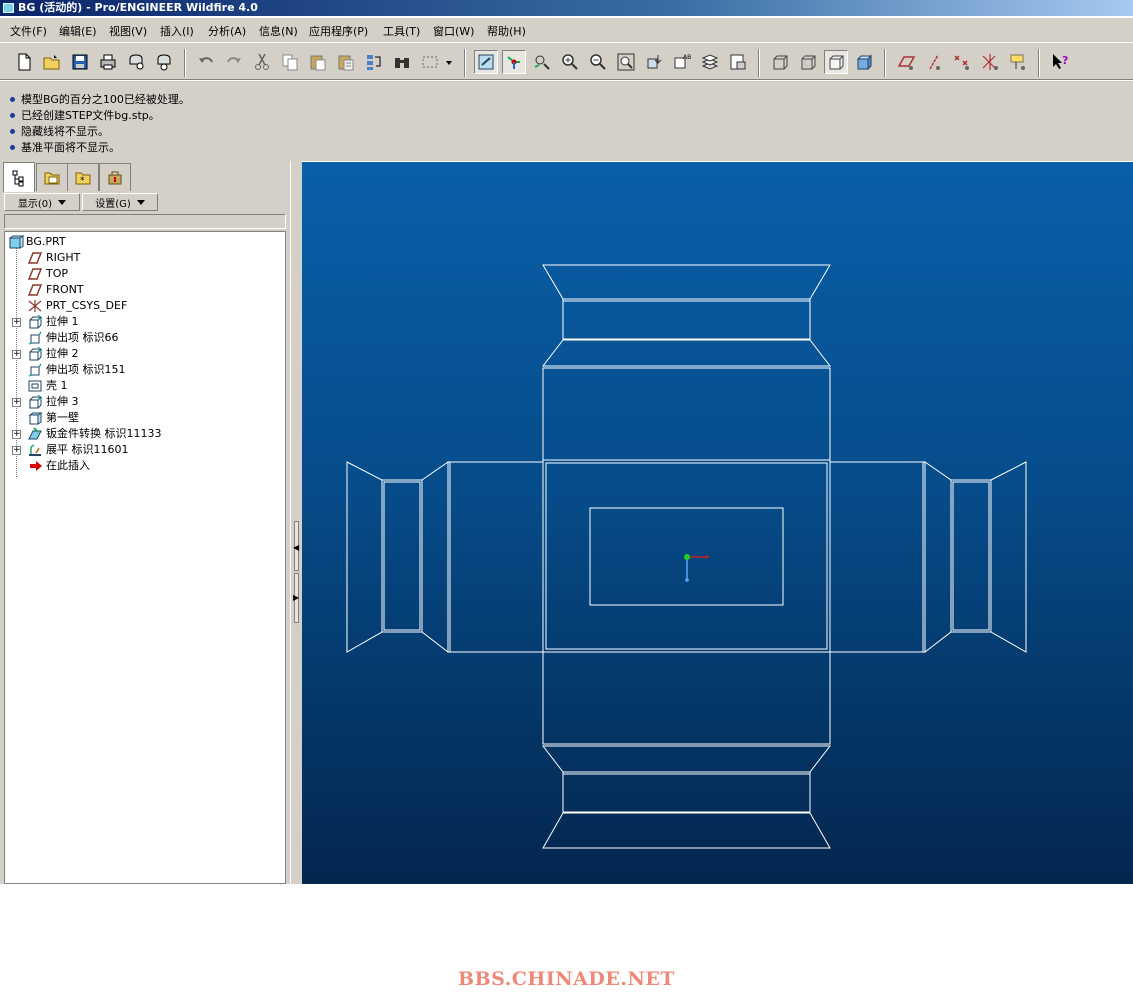 The image size is (1133, 1000). What do you see at coordinates (128, 31) in the screenshot?
I see `menu-view: 视图(V)` at bounding box center [128, 31].